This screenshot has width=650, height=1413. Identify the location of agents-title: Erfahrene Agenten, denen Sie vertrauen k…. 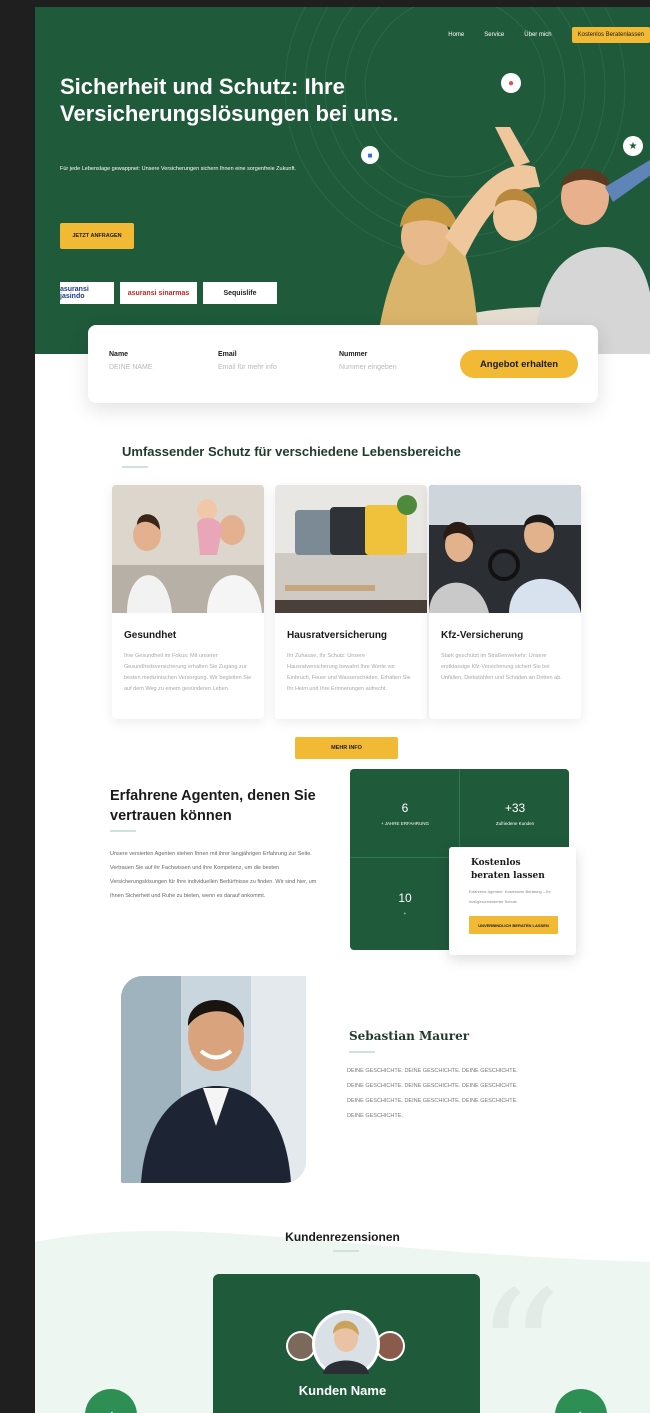
(213, 806).